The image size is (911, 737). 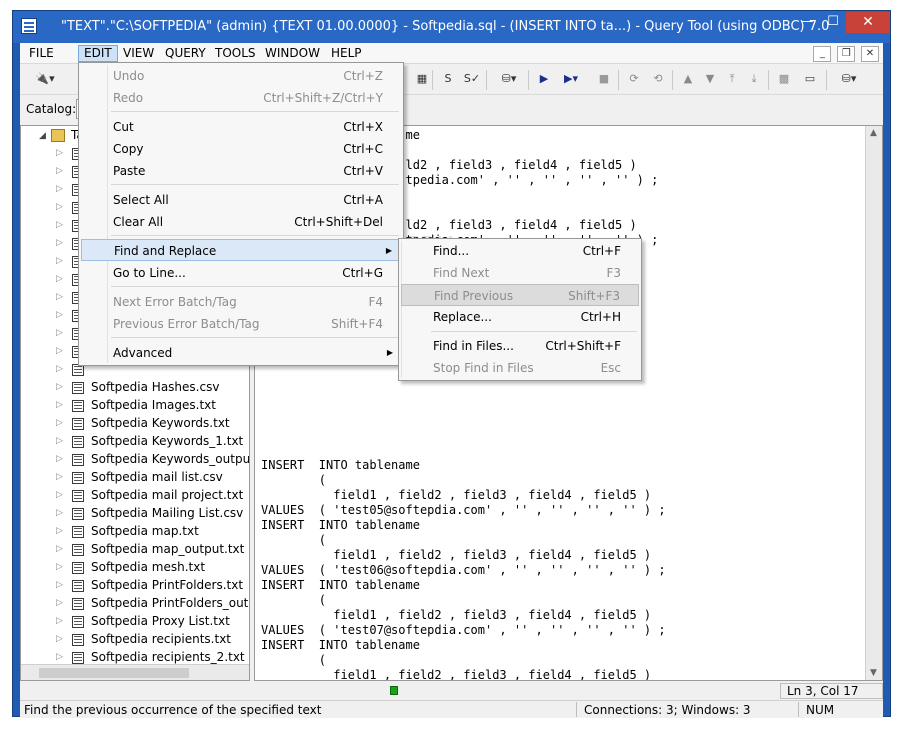 What do you see at coordinates (520, 346) in the screenshot?
I see `menu-find-in-files: Find in Files... Ctrl+Shift+F` at bounding box center [520, 346].